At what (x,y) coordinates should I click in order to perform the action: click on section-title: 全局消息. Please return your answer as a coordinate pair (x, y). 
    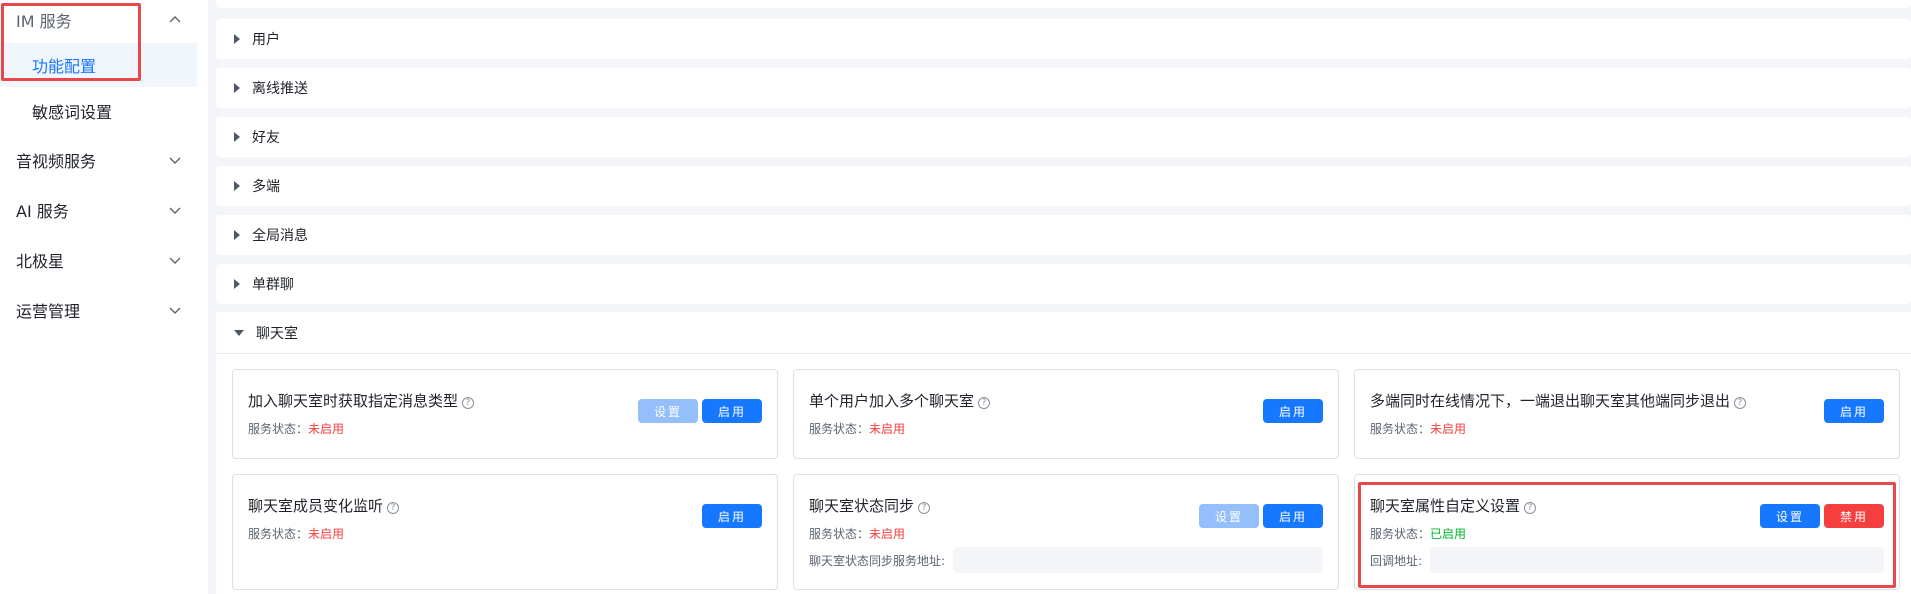
    Looking at the image, I should click on (280, 236).